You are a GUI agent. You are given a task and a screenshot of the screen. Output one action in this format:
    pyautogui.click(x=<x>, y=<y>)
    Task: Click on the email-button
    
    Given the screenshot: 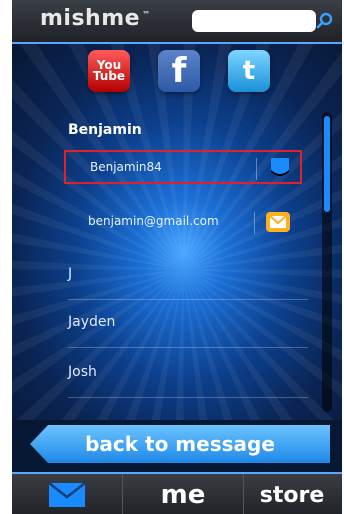 What is the action you would take?
    pyautogui.click(x=278, y=222)
    